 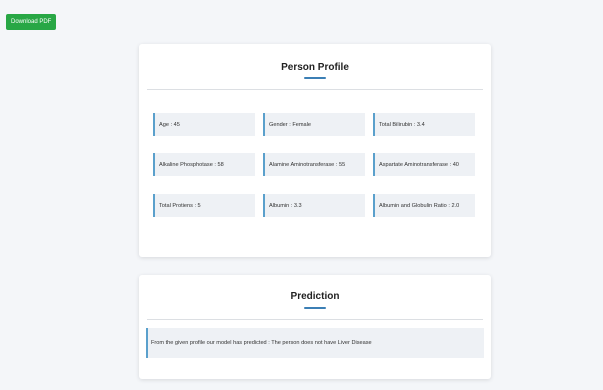 What do you see at coordinates (204, 164) in the screenshot?
I see `field-alkaline-phosphotase: Alkaline Phosphotase : 58` at bounding box center [204, 164].